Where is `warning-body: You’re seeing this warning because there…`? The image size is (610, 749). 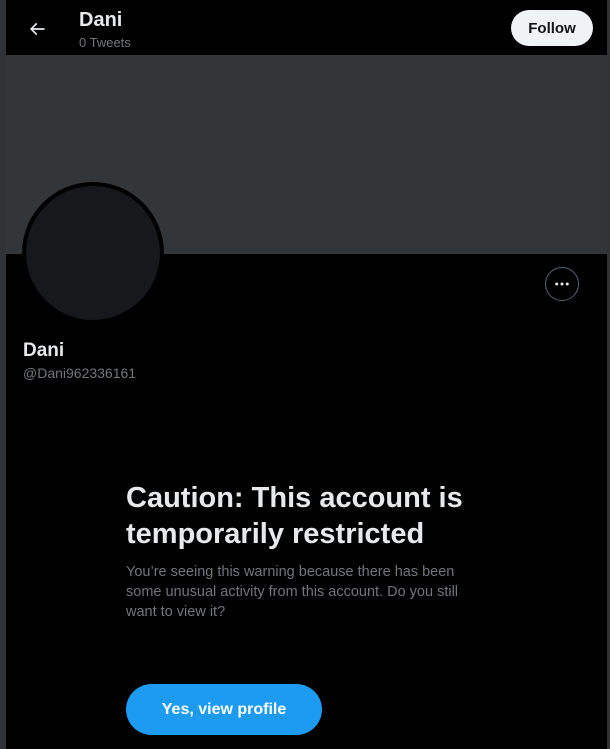 warning-body: You’re seeing this warning because there… is located at coordinates (292, 592).